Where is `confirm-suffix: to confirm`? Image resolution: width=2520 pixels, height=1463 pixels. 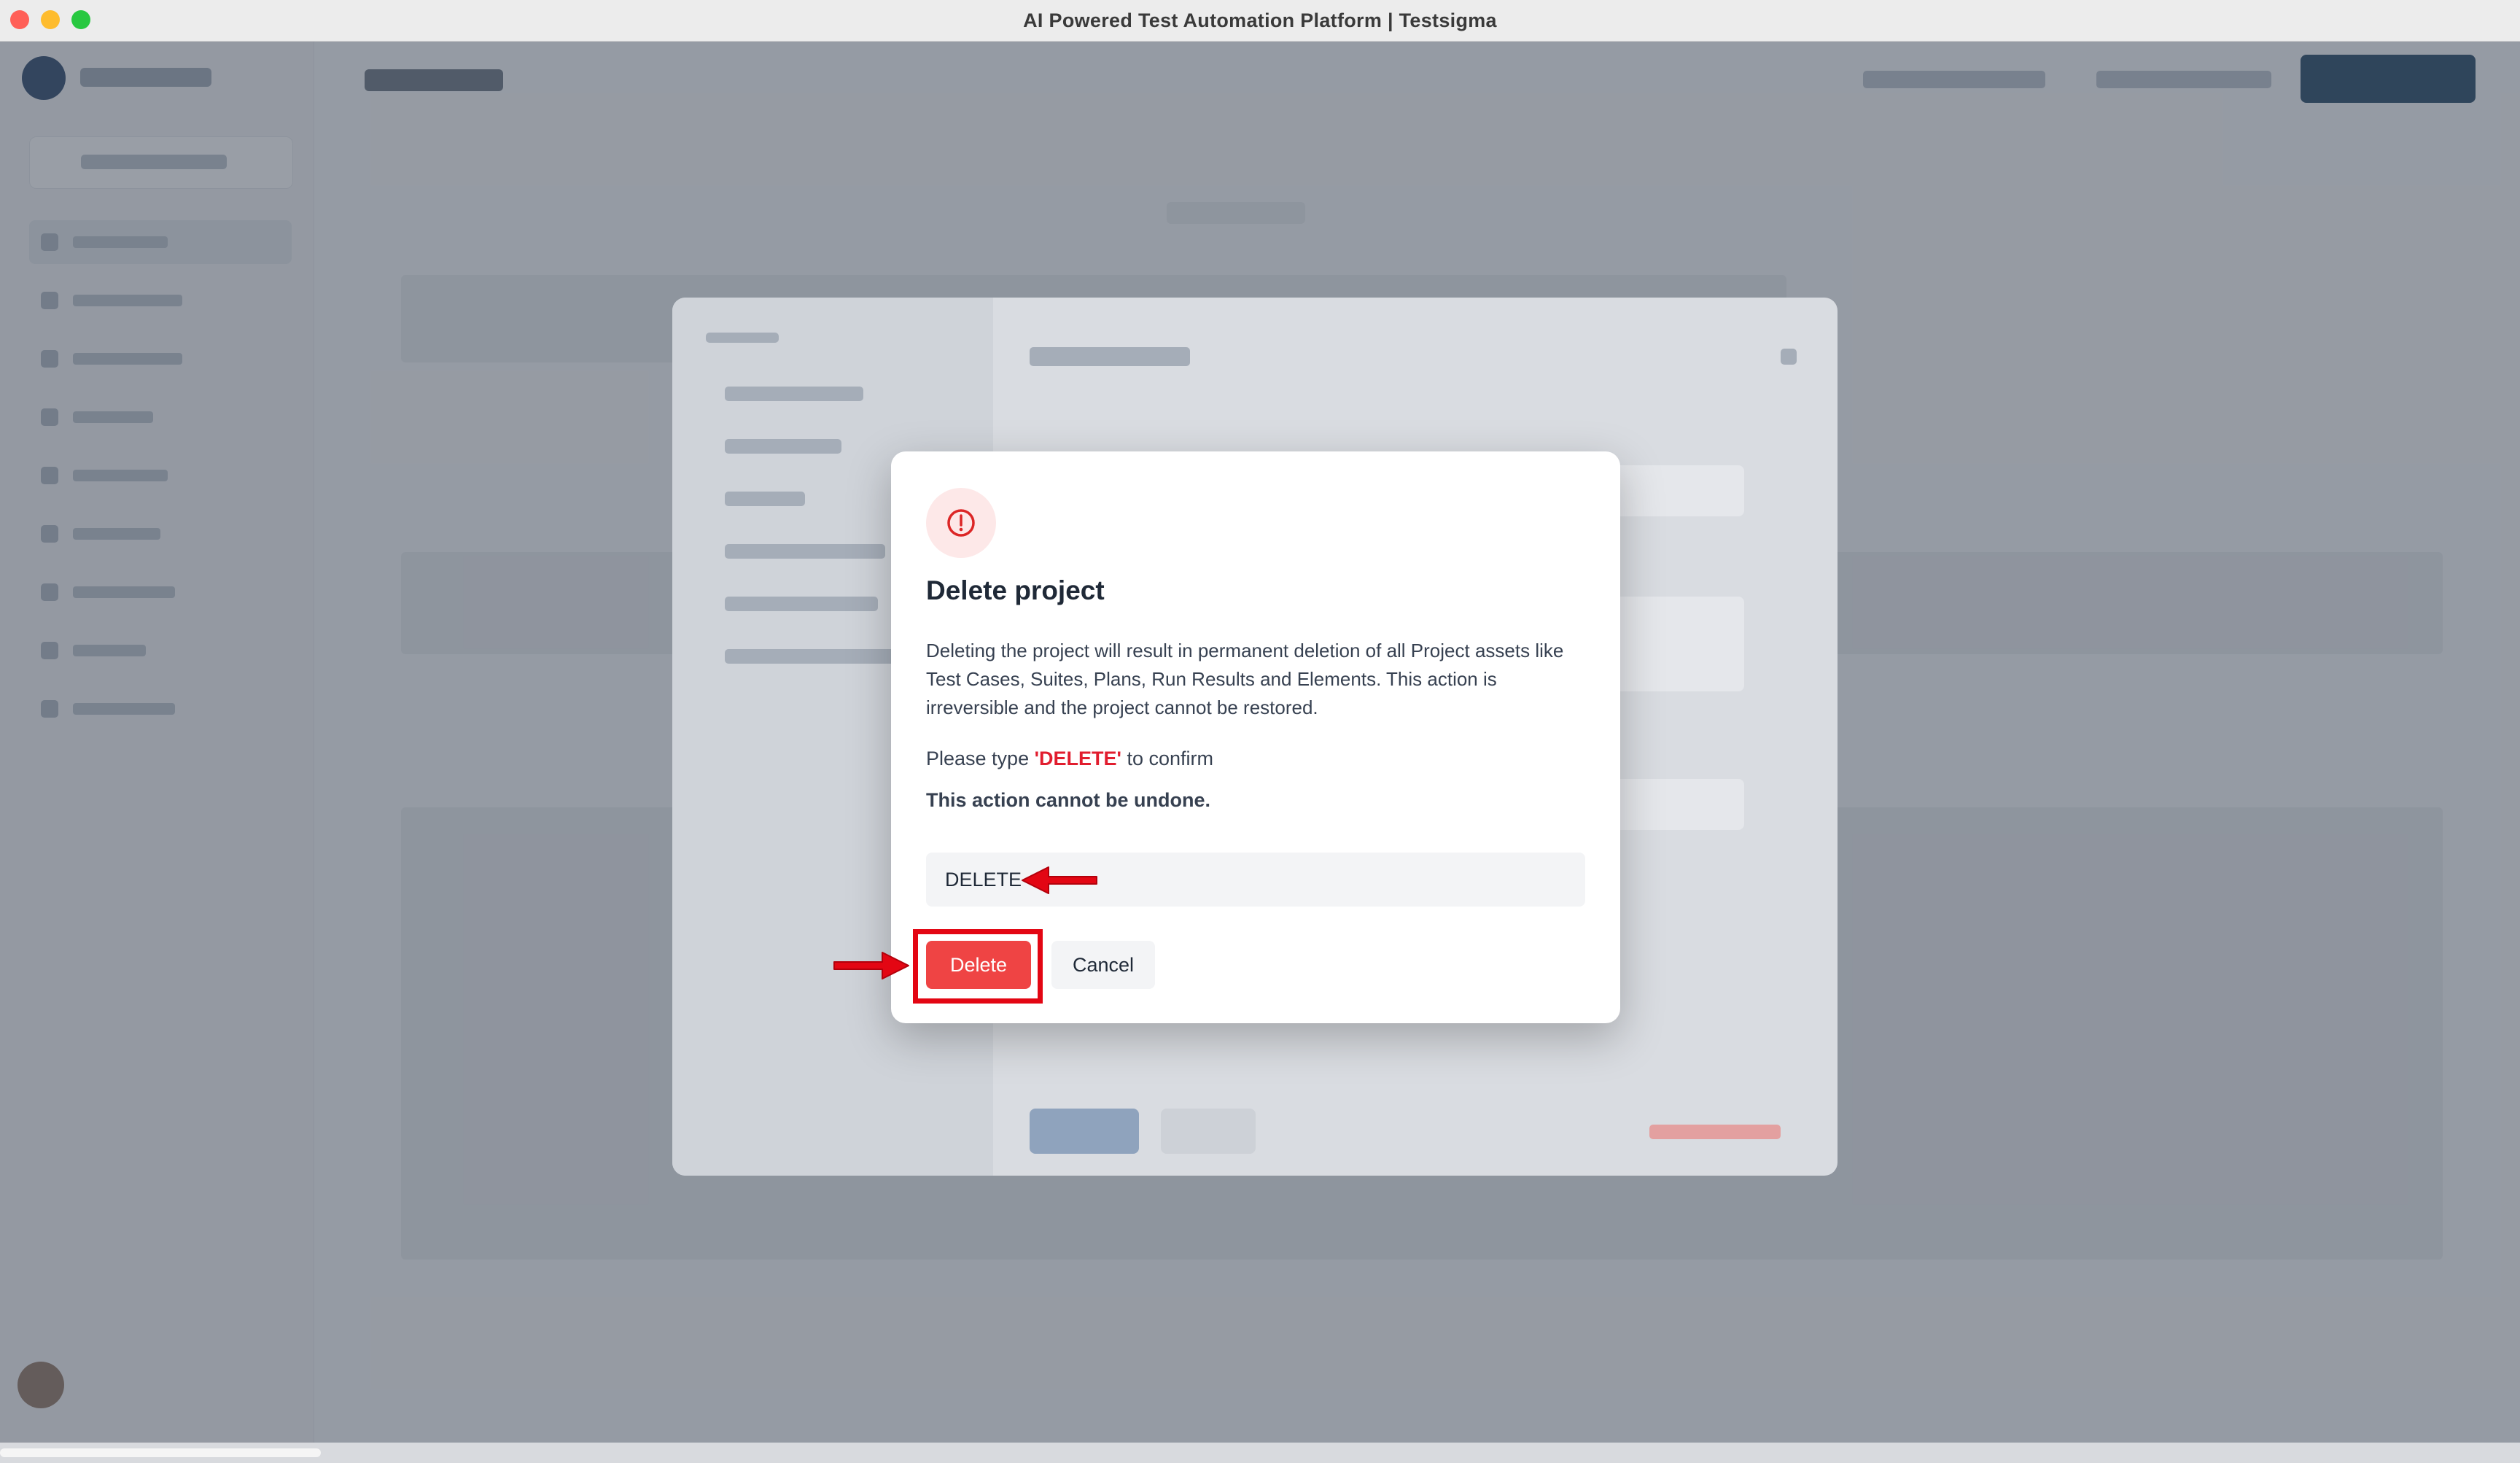
confirm-suffix: to confirm is located at coordinates (1167, 758).